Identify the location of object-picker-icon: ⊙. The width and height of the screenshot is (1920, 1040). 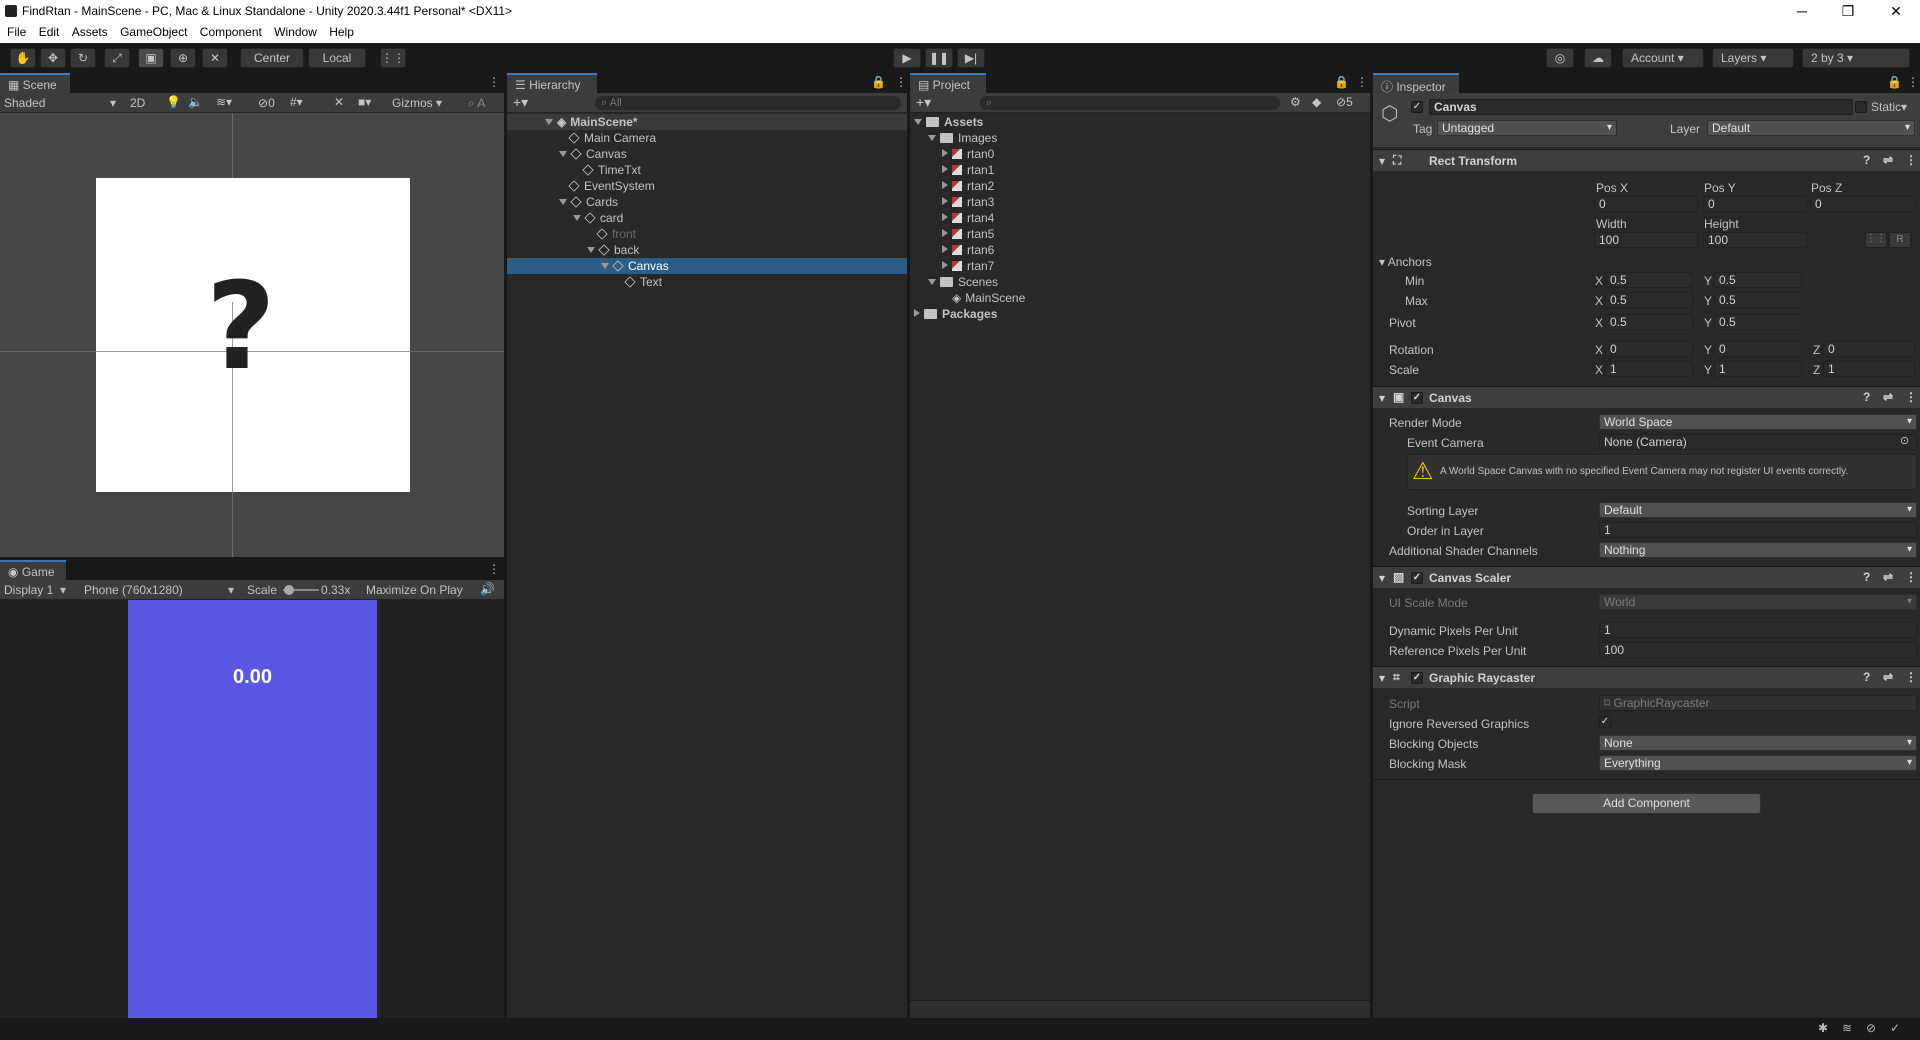
(1904, 440).